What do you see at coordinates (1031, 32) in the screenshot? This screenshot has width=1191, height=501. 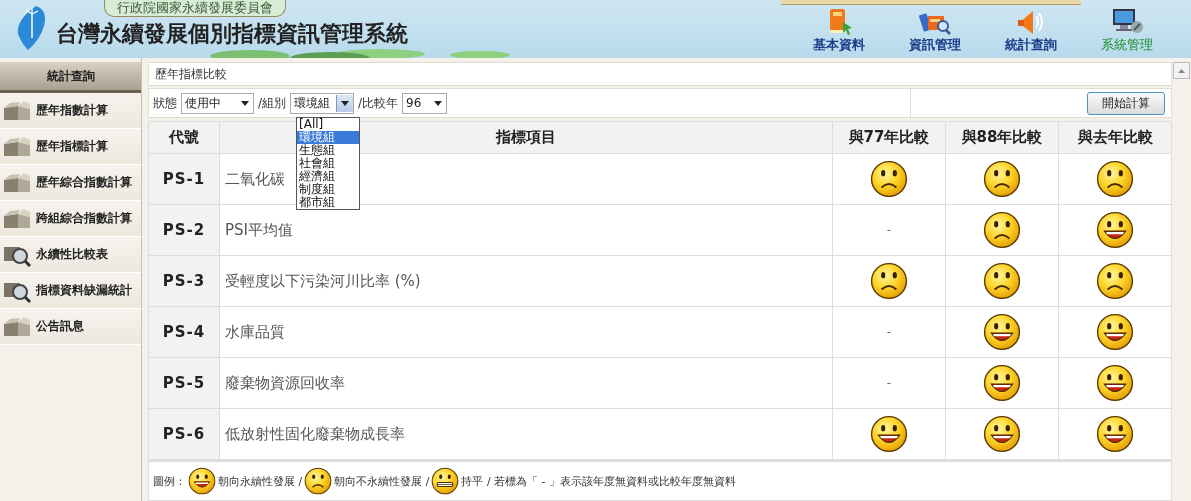 I see `nav-item: 統計查詢` at bounding box center [1031, 32].